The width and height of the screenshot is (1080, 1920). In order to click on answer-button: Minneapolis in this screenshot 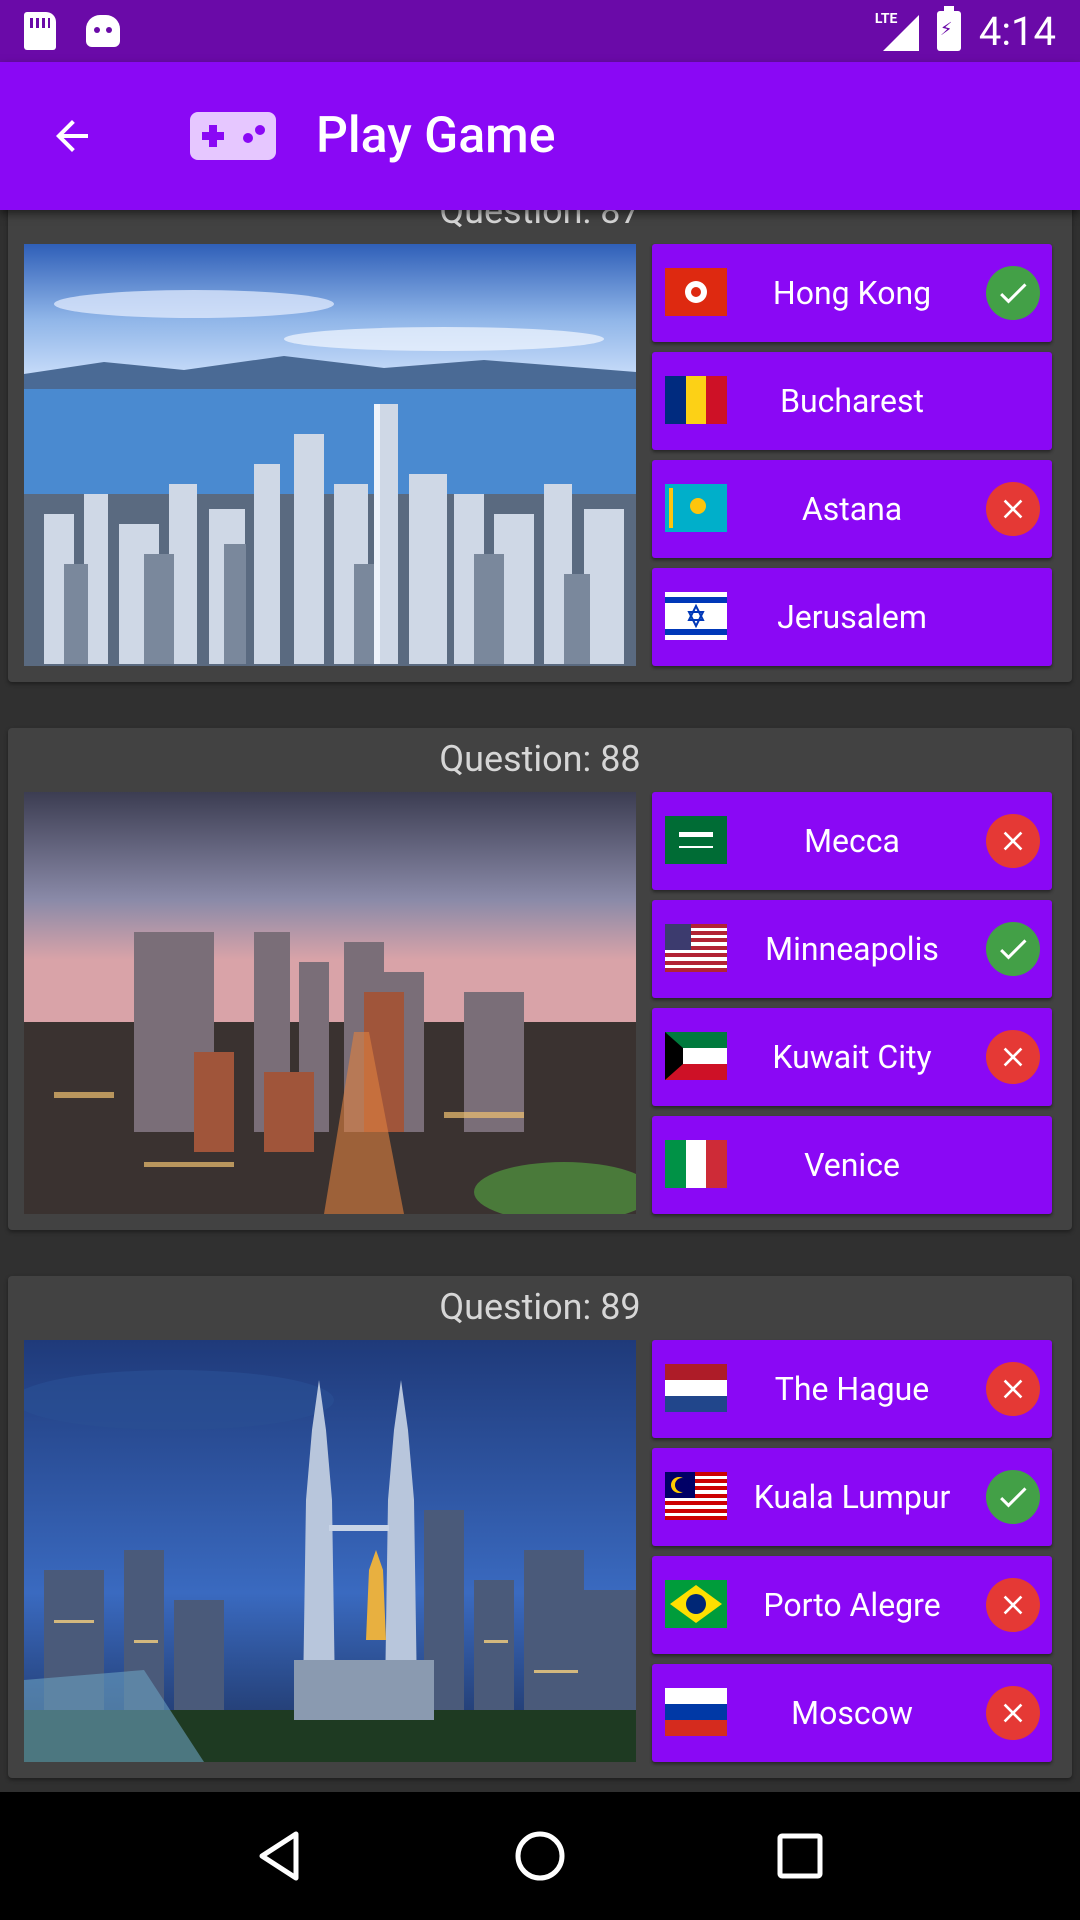, I will do `click(852, 949)`.